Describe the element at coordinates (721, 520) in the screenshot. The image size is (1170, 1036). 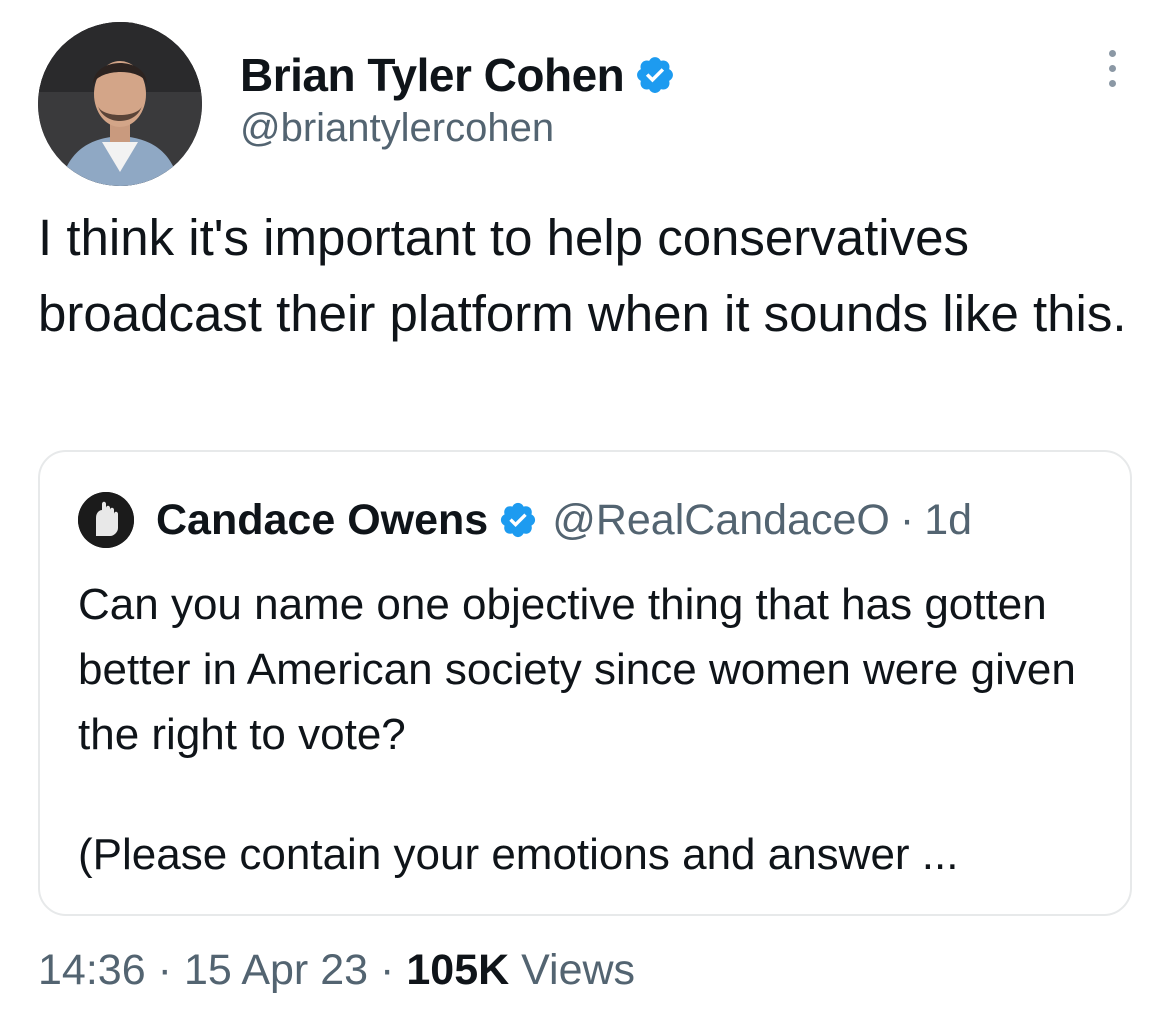
I see `quoted-author-handle: @RealCandaceO` at that location.